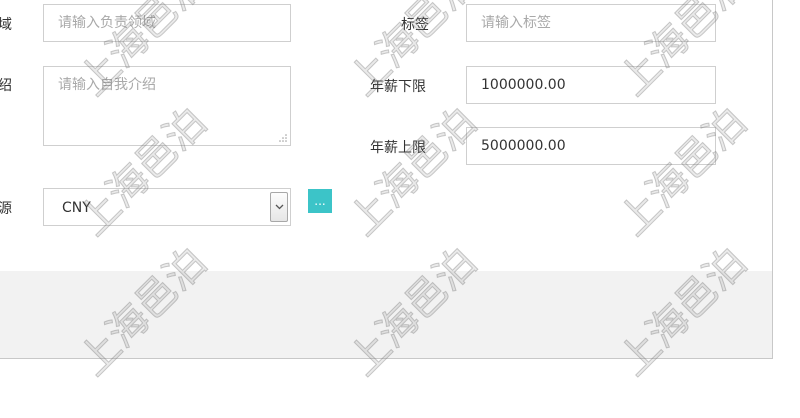  What do you see at coordinates (591, 85) in the screenshot?
I see `salary-min-input` at bounding box center [591, 85].